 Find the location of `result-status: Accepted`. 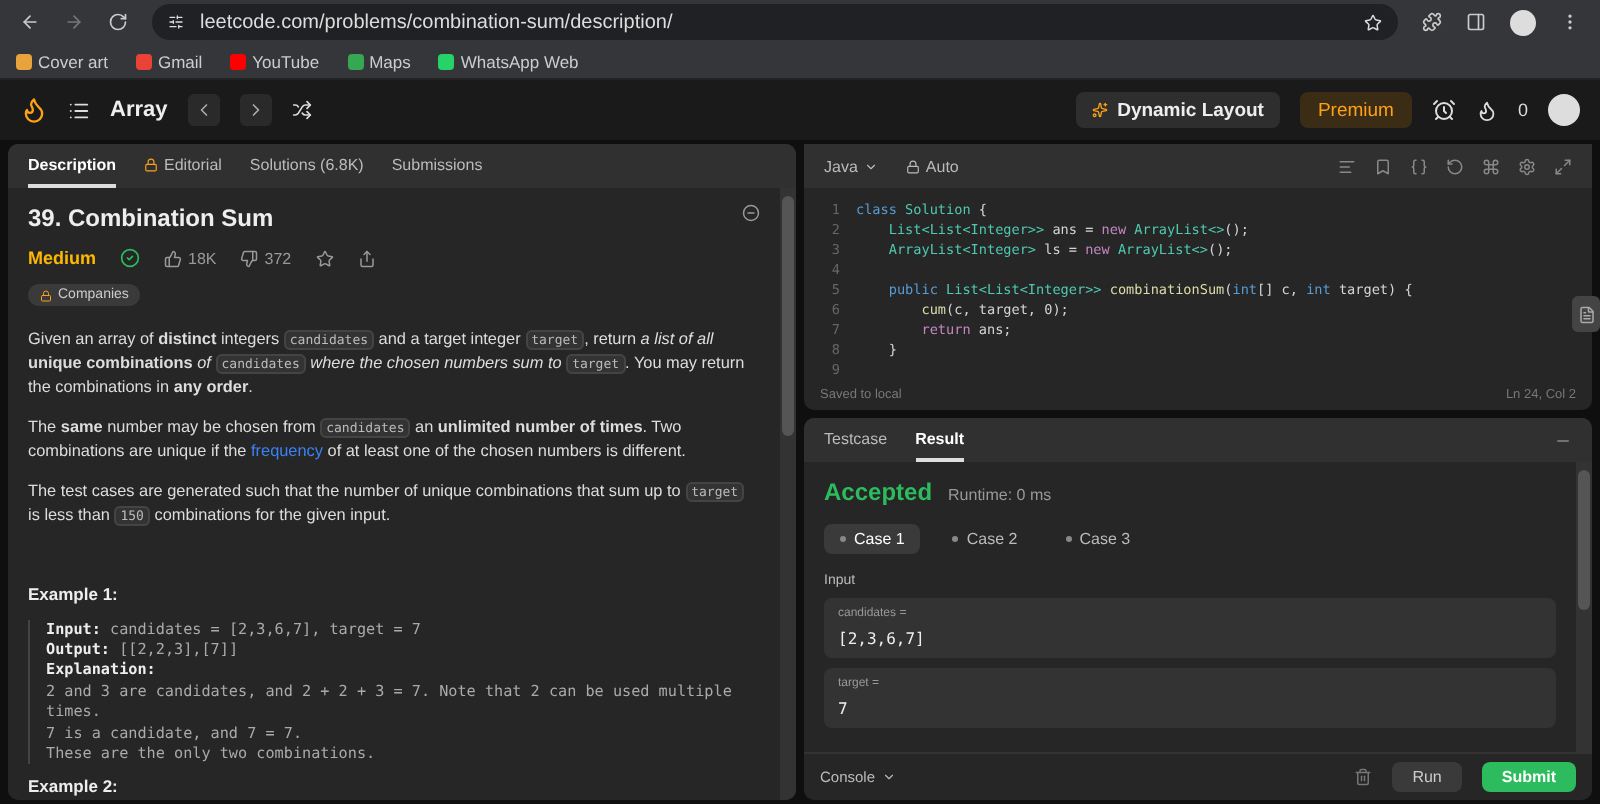

result-status: Accepted is located at coordinates (878, 492).